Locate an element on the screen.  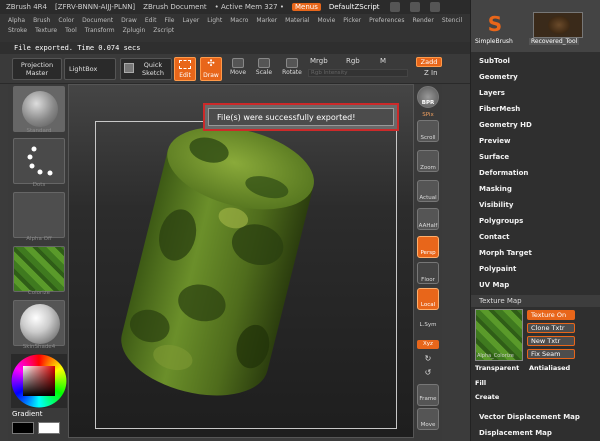
palette-surface: Surface is located at coordinates (494, 157).